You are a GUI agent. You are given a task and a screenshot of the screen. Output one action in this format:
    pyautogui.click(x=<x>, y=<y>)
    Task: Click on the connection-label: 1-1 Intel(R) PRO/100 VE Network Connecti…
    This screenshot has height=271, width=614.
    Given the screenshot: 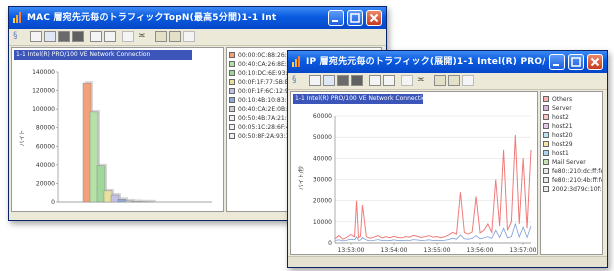 What is the action you would take?
    pyautogui.click(x=103, y=55)
    